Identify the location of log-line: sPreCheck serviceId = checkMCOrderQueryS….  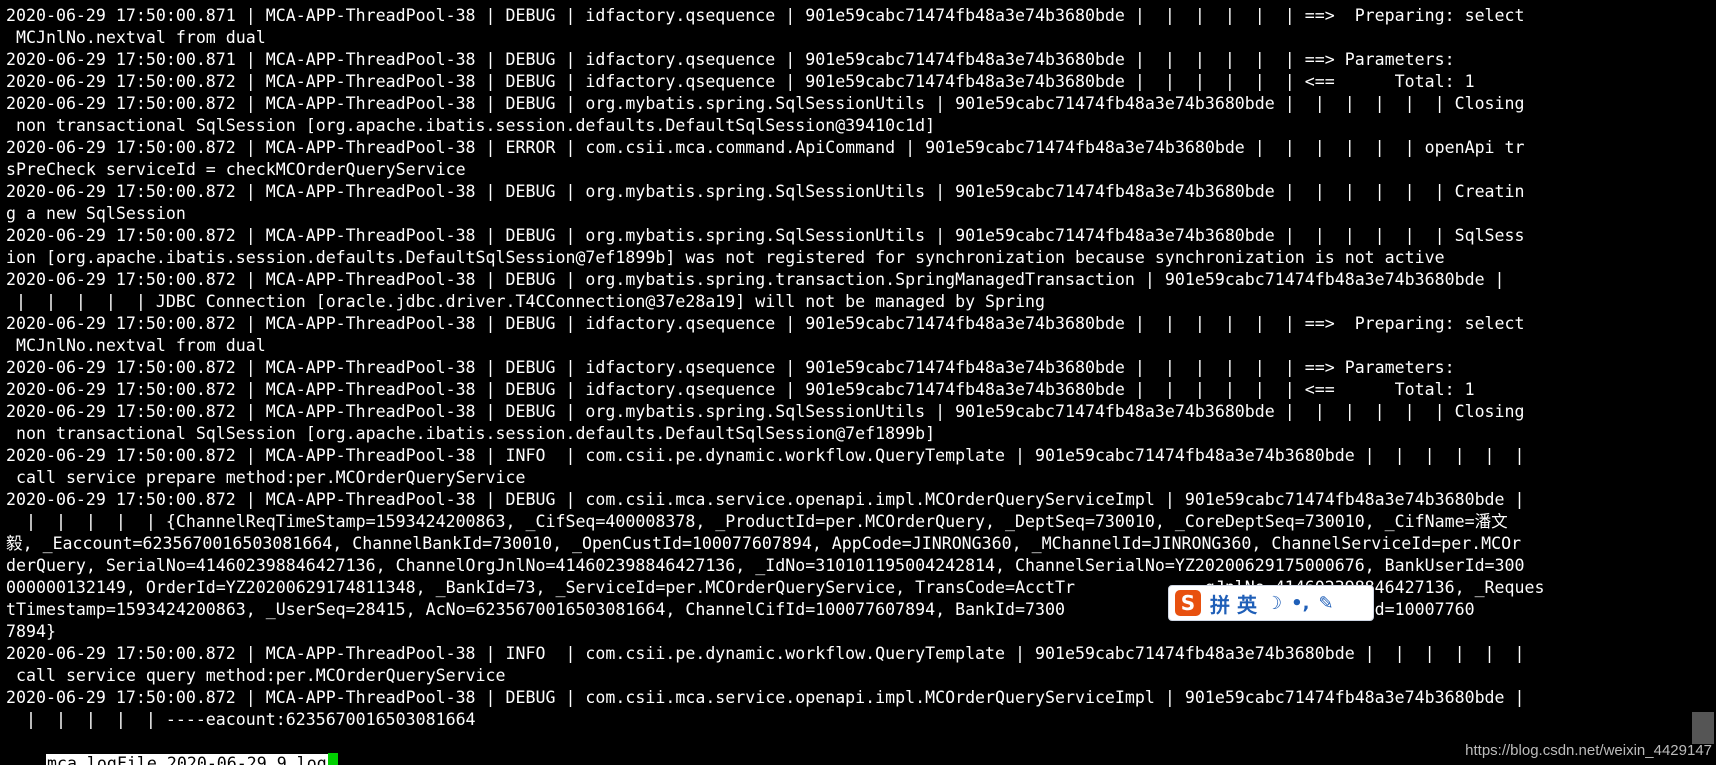
(236, 169).